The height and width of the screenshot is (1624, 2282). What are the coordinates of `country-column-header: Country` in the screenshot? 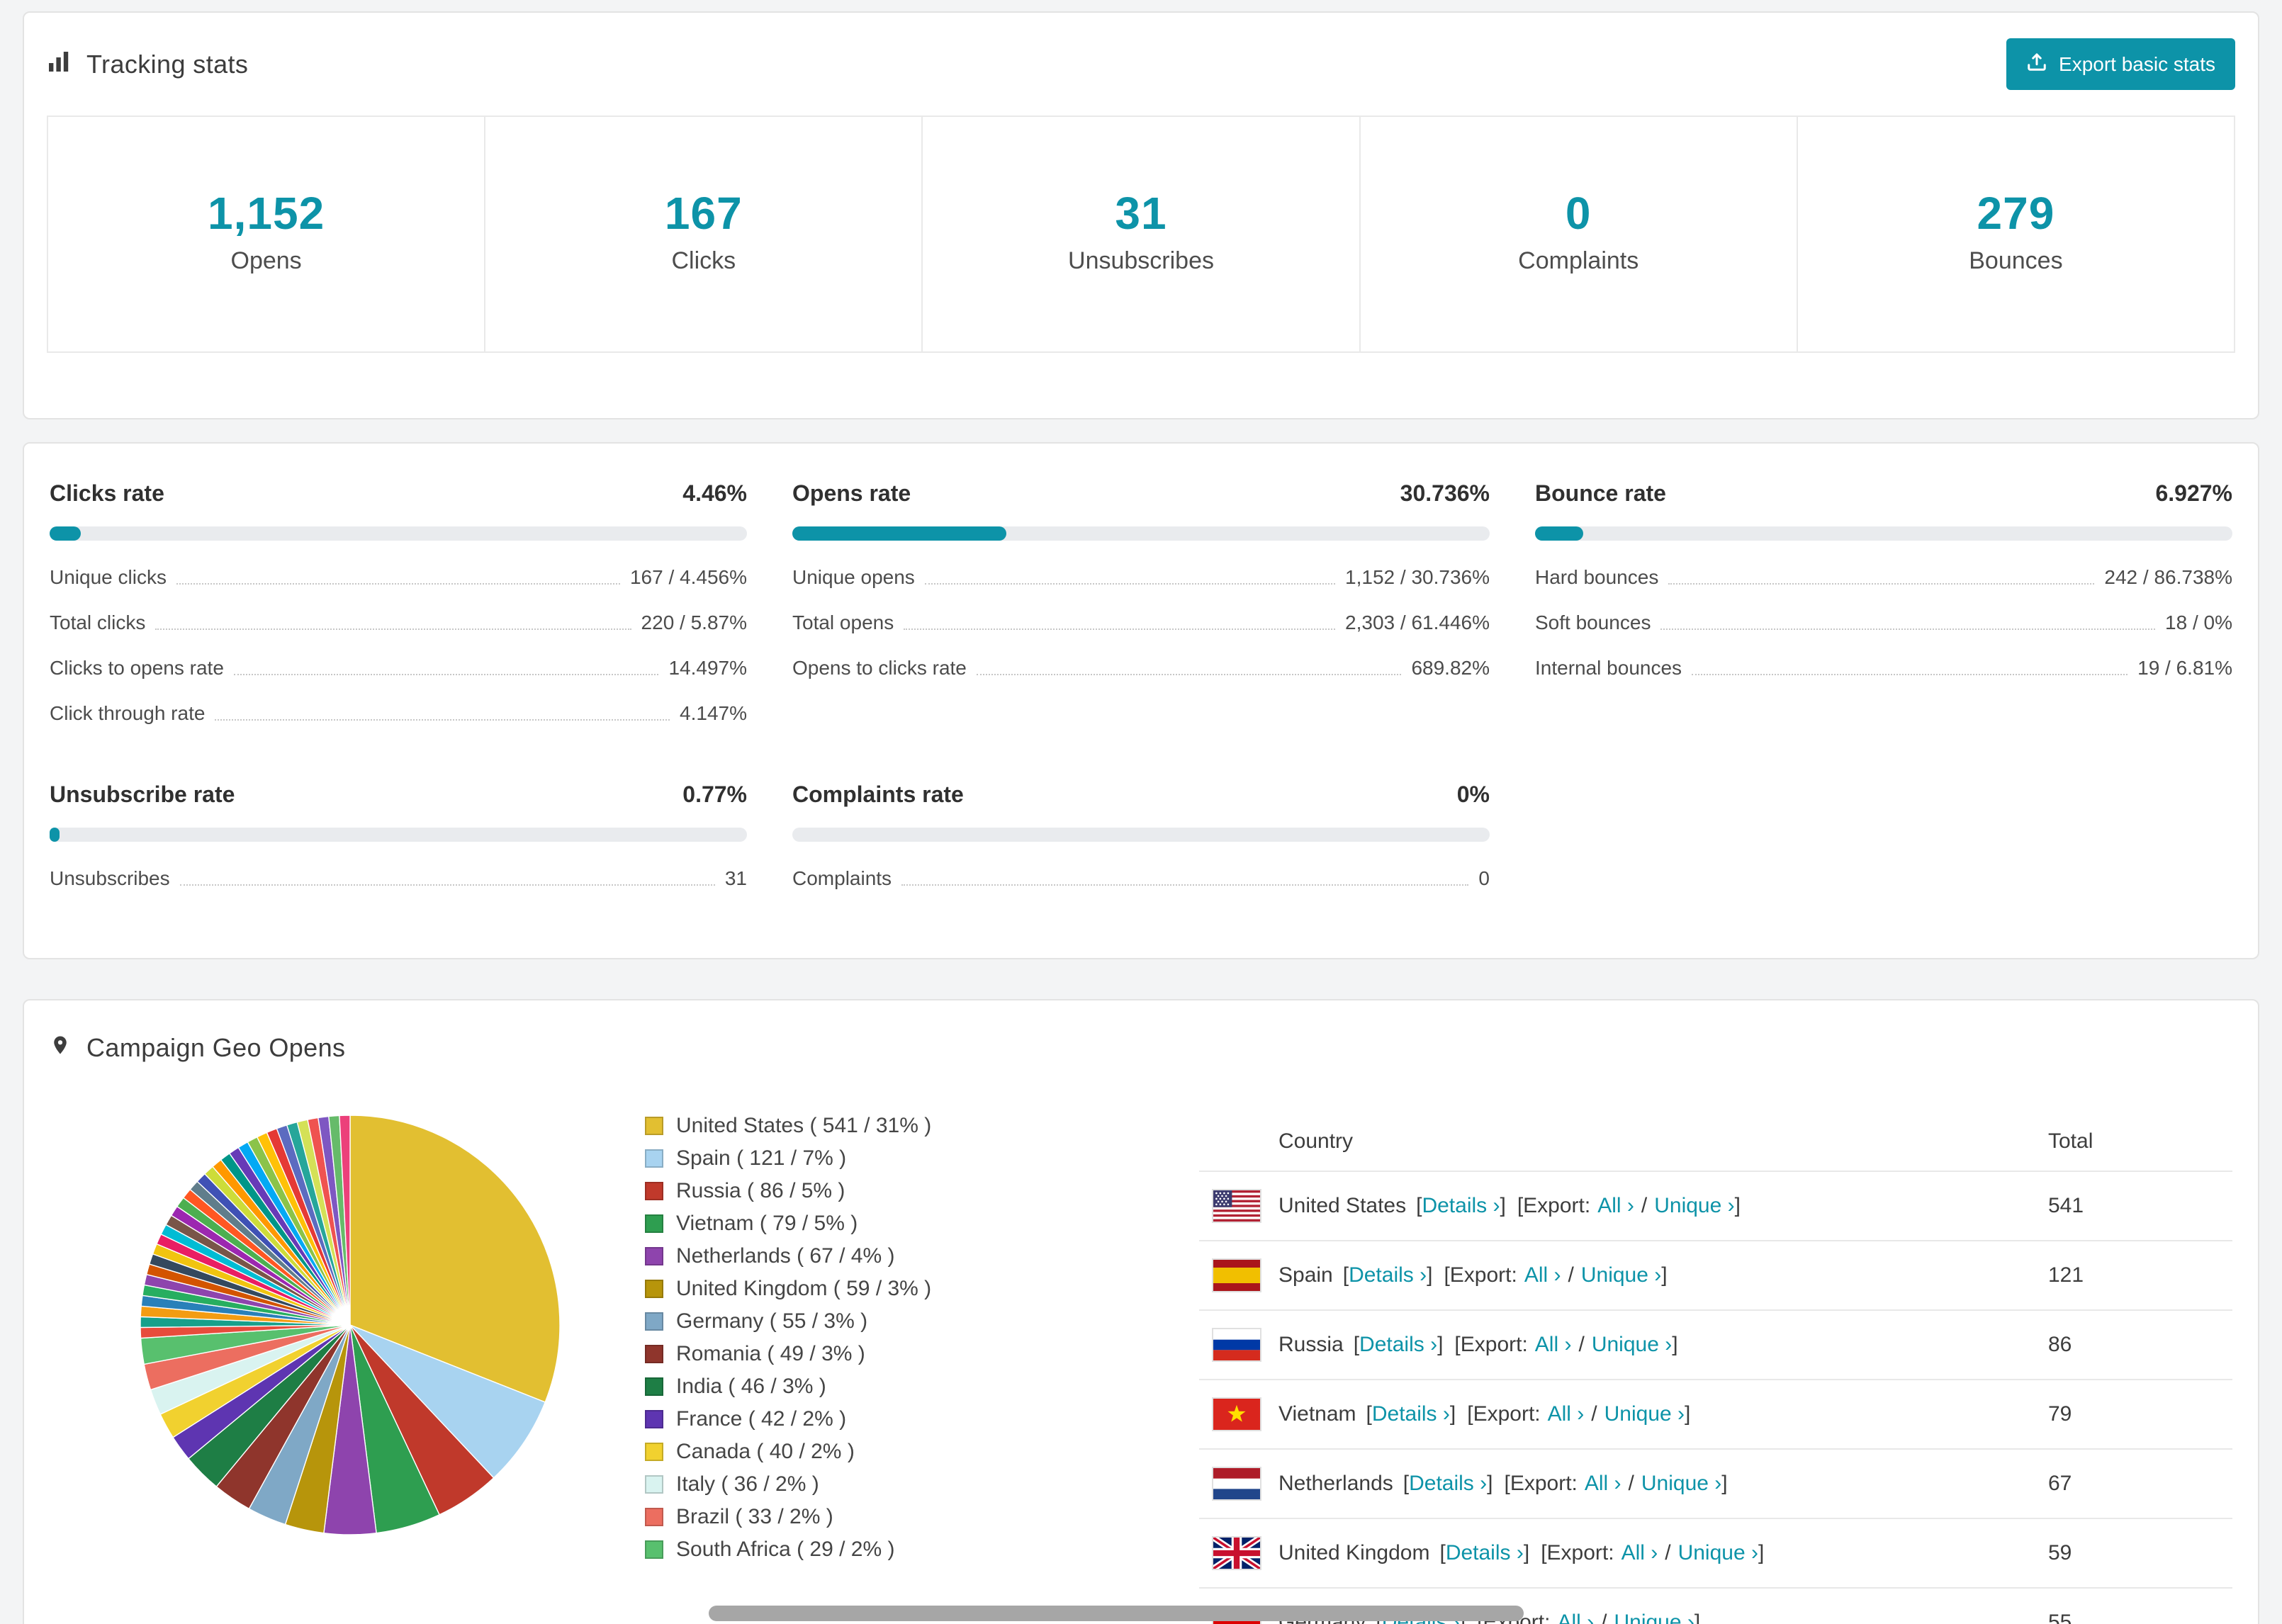 It's located at (1316, 1141).